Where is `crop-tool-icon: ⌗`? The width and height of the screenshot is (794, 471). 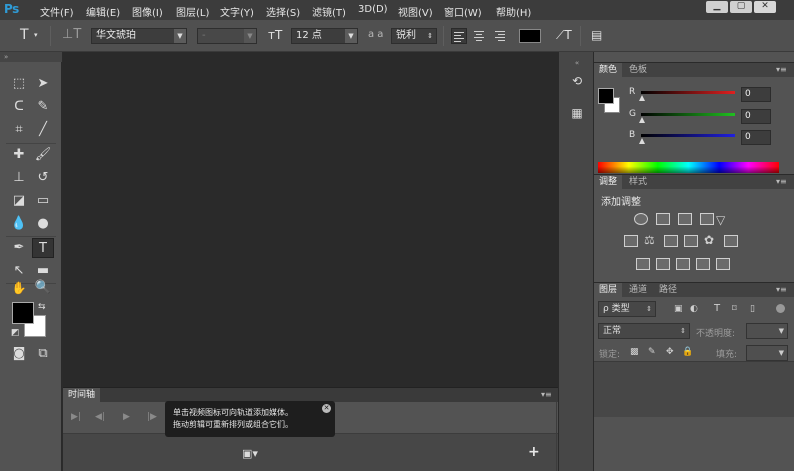
crop-tool-icon: ⌗ is located at coordinates (19, 130).